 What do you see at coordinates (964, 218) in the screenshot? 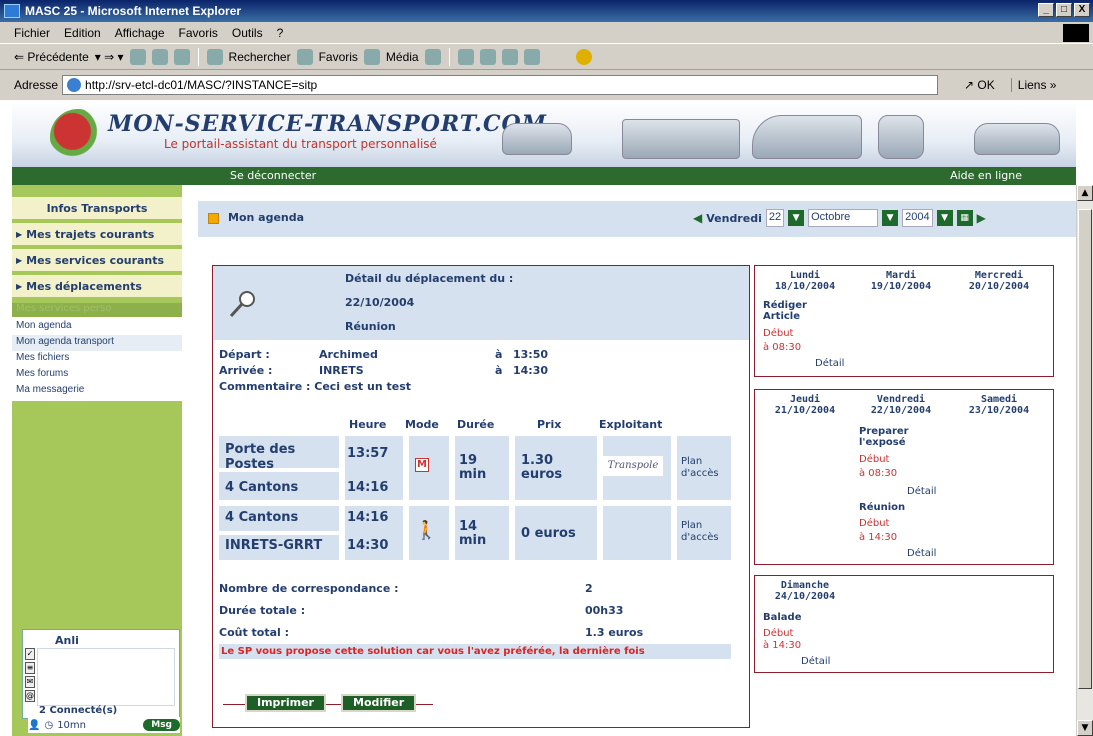
I see `calendar-icon: ▦` at bounding box center [964, 218].